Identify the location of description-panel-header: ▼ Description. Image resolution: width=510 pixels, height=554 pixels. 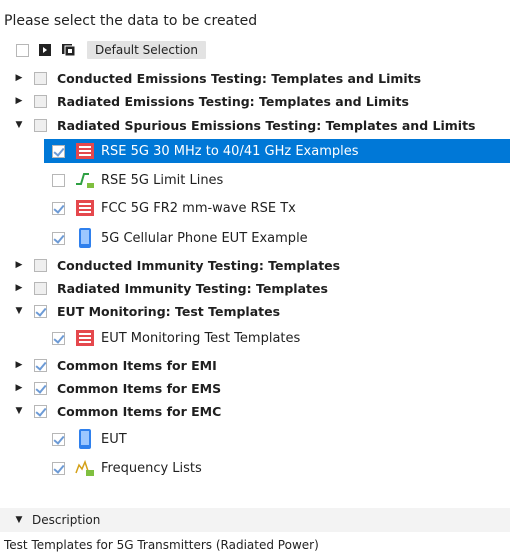
(255, 520).